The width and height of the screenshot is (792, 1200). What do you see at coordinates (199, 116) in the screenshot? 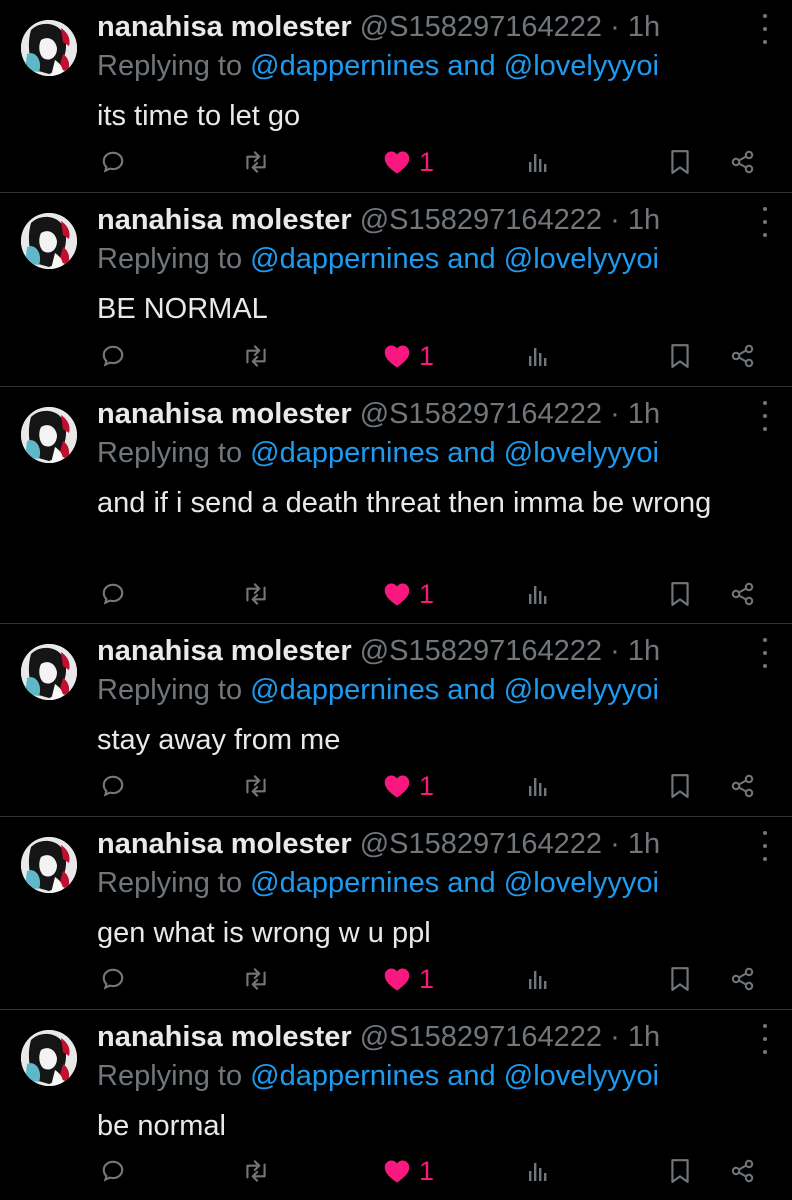
I see `tweet-text: its time to let go` at bounding box center [199, 116].